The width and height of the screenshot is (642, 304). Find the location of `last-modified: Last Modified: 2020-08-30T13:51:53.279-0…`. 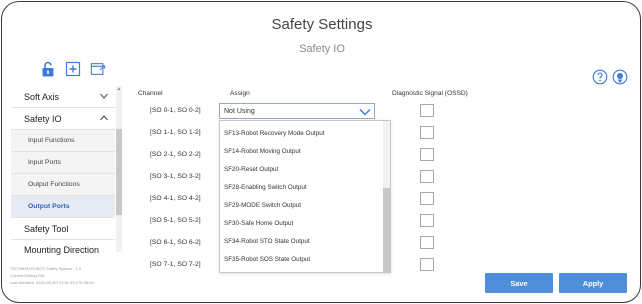

last-modified: Last Modified: 2020-08-30T13:51:53.279-0… is located at coordinates (52, 282).